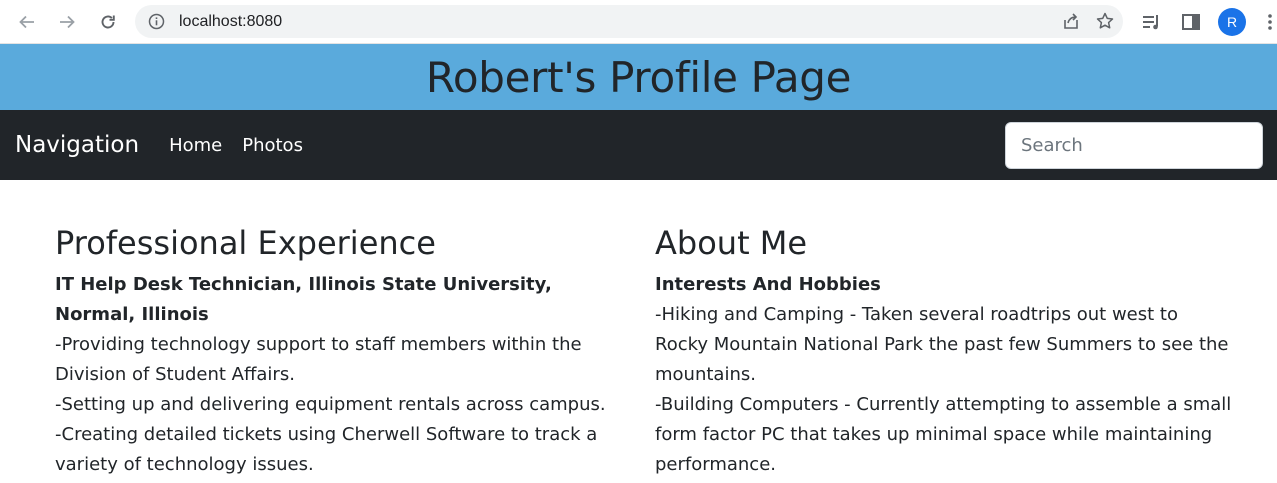  I want to click on media-controls-icon, so click(1152, 22).